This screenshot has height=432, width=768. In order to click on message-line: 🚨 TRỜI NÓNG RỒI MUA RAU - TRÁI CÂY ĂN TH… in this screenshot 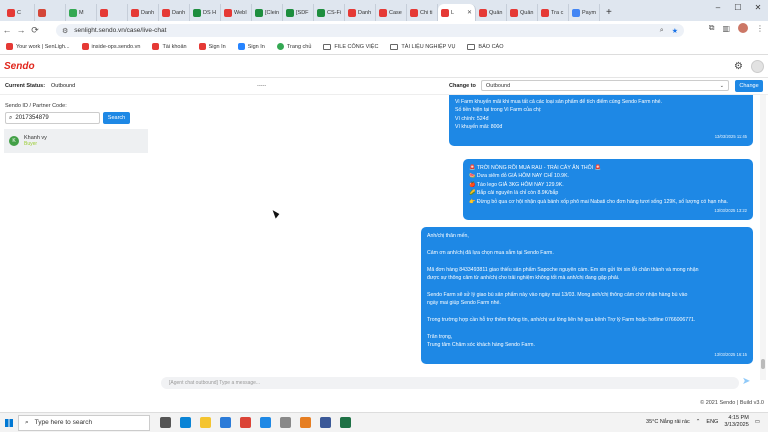, I will do `click(535, 168)`.